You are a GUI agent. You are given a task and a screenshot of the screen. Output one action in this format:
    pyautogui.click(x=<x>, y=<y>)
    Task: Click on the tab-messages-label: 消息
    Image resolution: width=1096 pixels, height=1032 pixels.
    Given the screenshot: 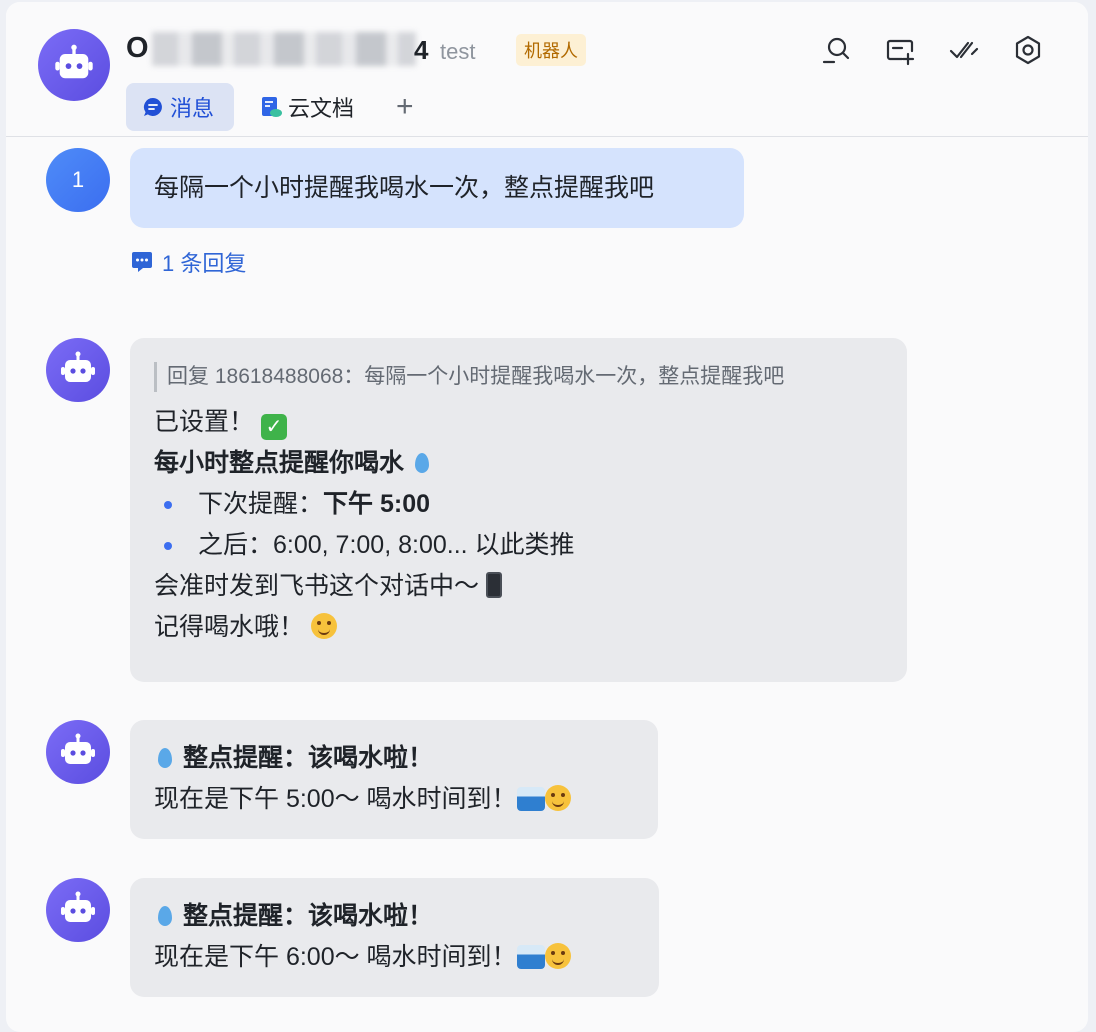 What is the action you would take?
    pyautogui.click(x=192, y=108)
    